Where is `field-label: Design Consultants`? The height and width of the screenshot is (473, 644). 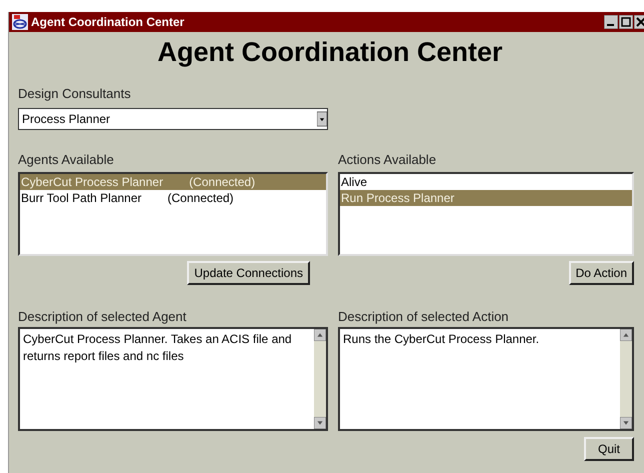
field-label: Design Consultants is located at coordinates (75, 93).